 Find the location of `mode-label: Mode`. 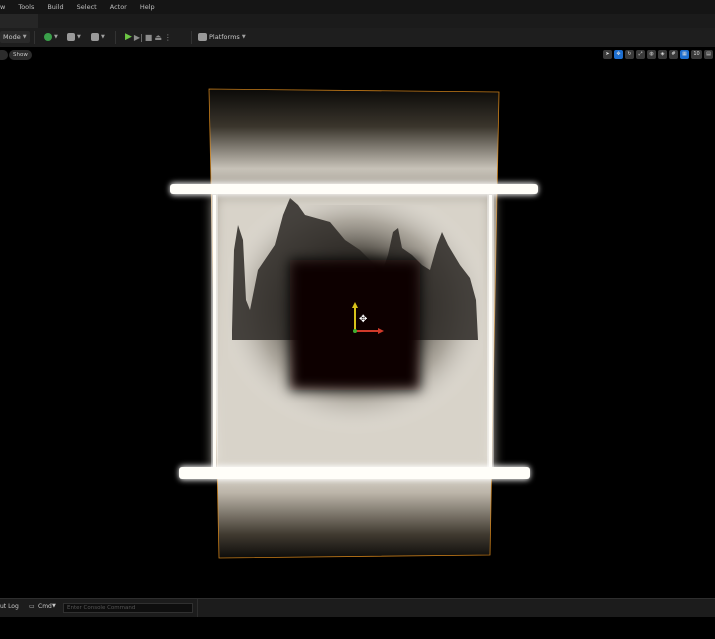

mode-label: Mode is located at coordinates (12, 37).